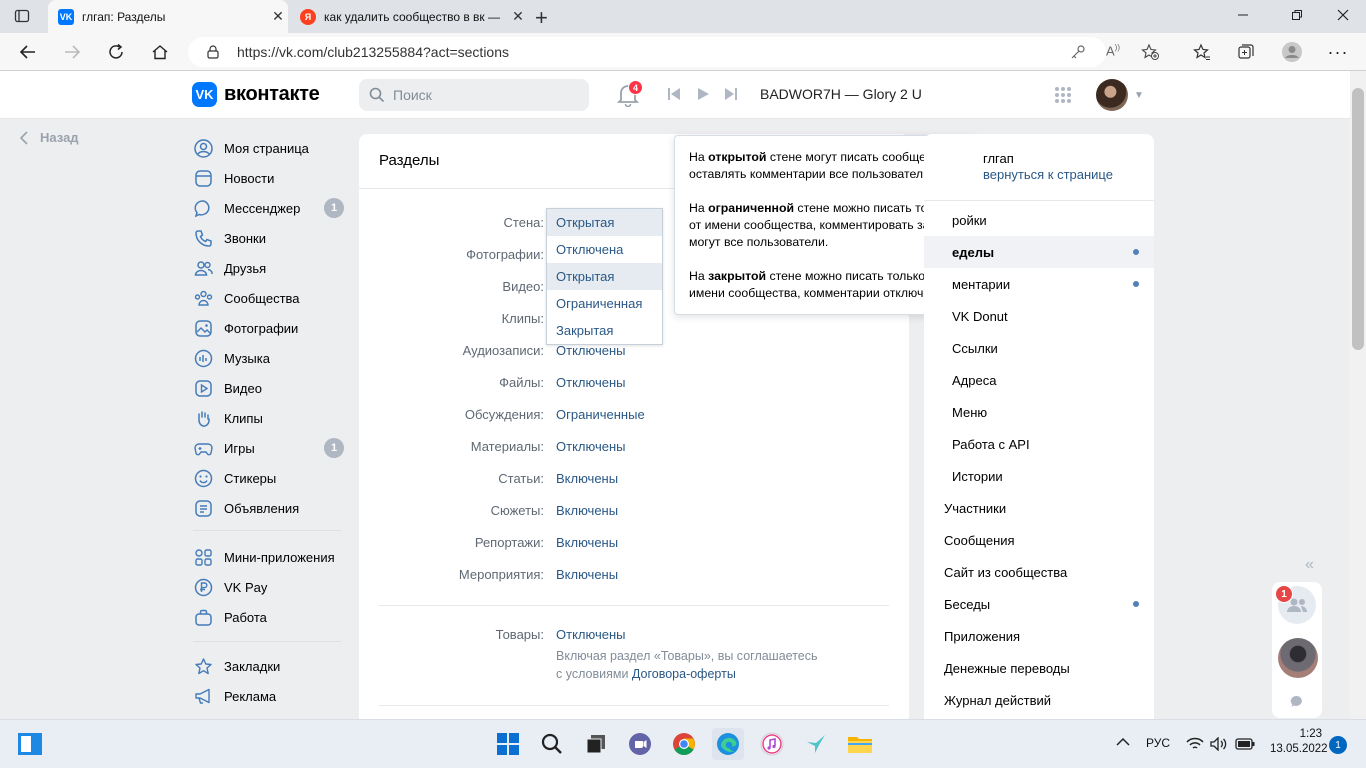  What do you see at coordinates (1299, 742) in the screenshot?
I see `clock: 1:23 13.05.2022` at bounding box center [1299, 742].